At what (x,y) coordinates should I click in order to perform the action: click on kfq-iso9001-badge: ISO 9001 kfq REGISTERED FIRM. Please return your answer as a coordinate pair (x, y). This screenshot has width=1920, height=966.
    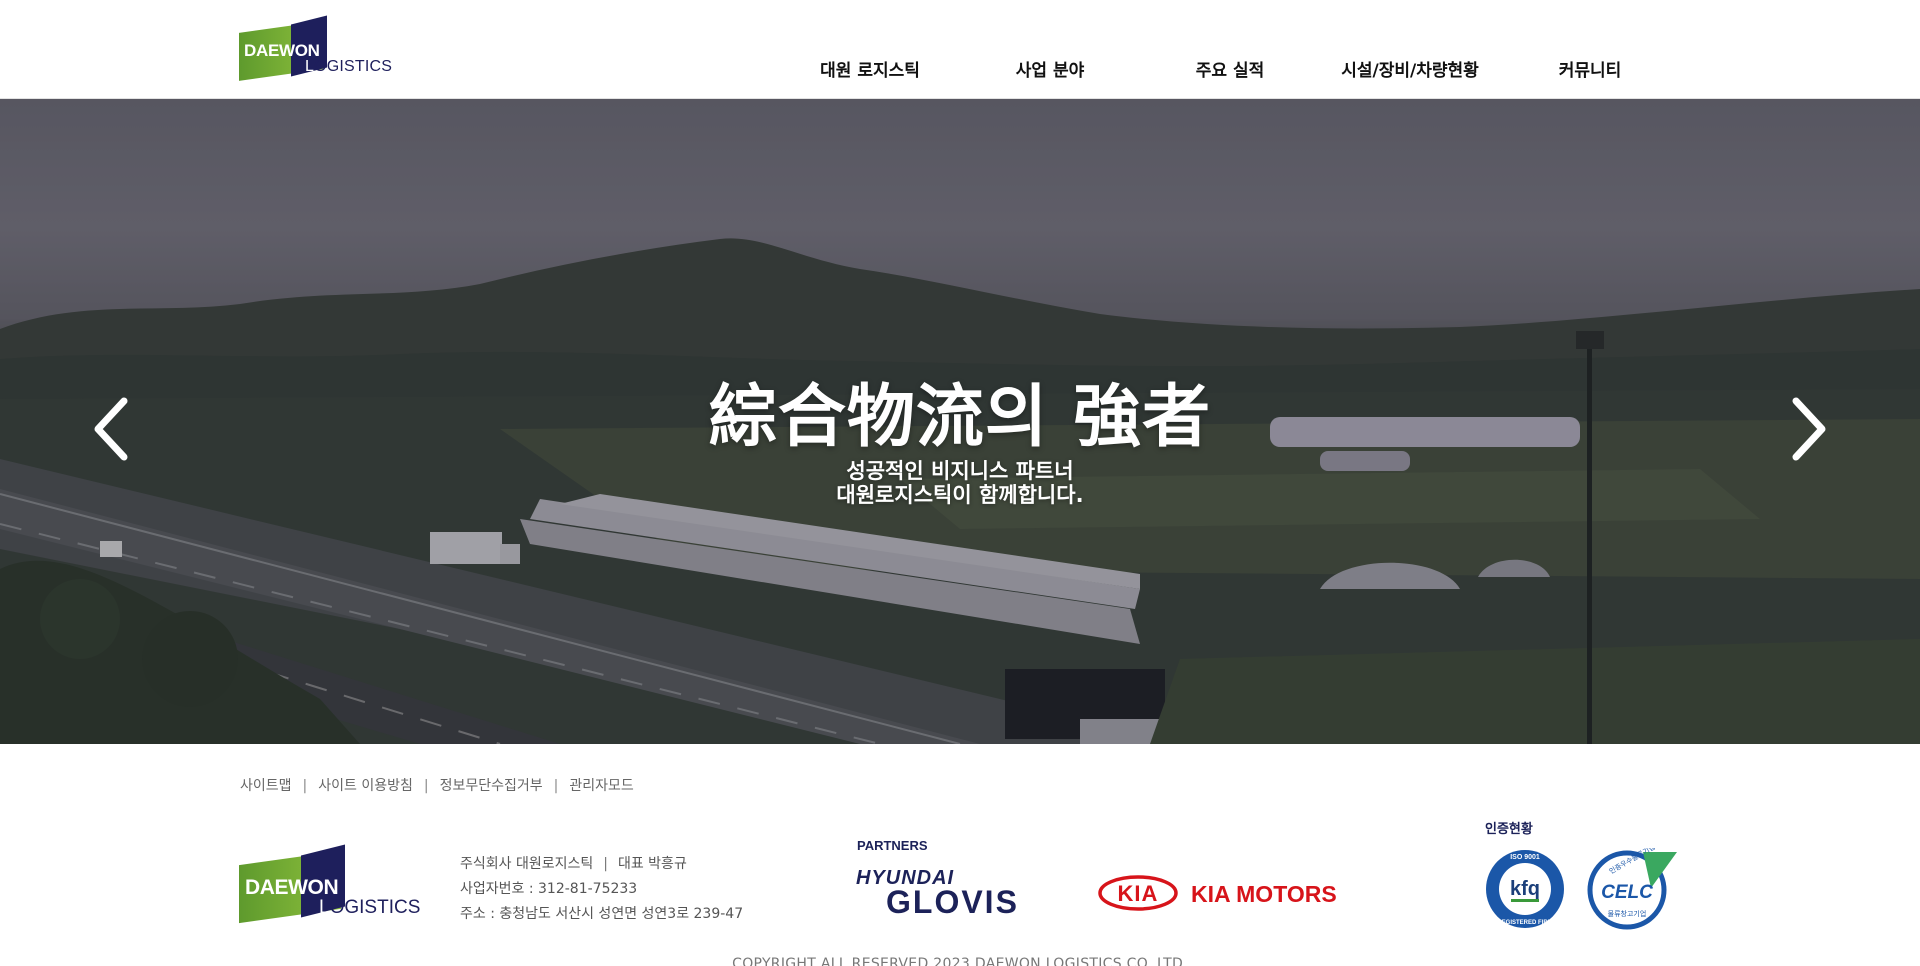
    Looking at the image, I should click on (1525, 889).